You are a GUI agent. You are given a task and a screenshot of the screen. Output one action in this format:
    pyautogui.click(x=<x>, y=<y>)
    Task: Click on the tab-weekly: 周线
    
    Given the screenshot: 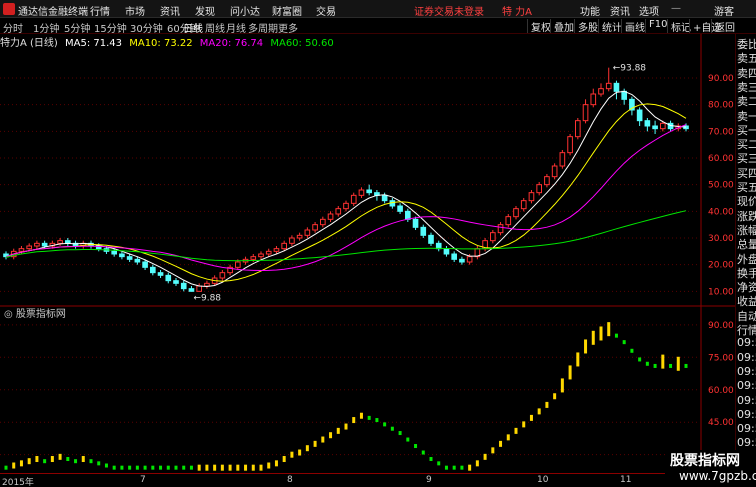 What is the action you would take?
    pyautogui.click(x=215, y=27)
    